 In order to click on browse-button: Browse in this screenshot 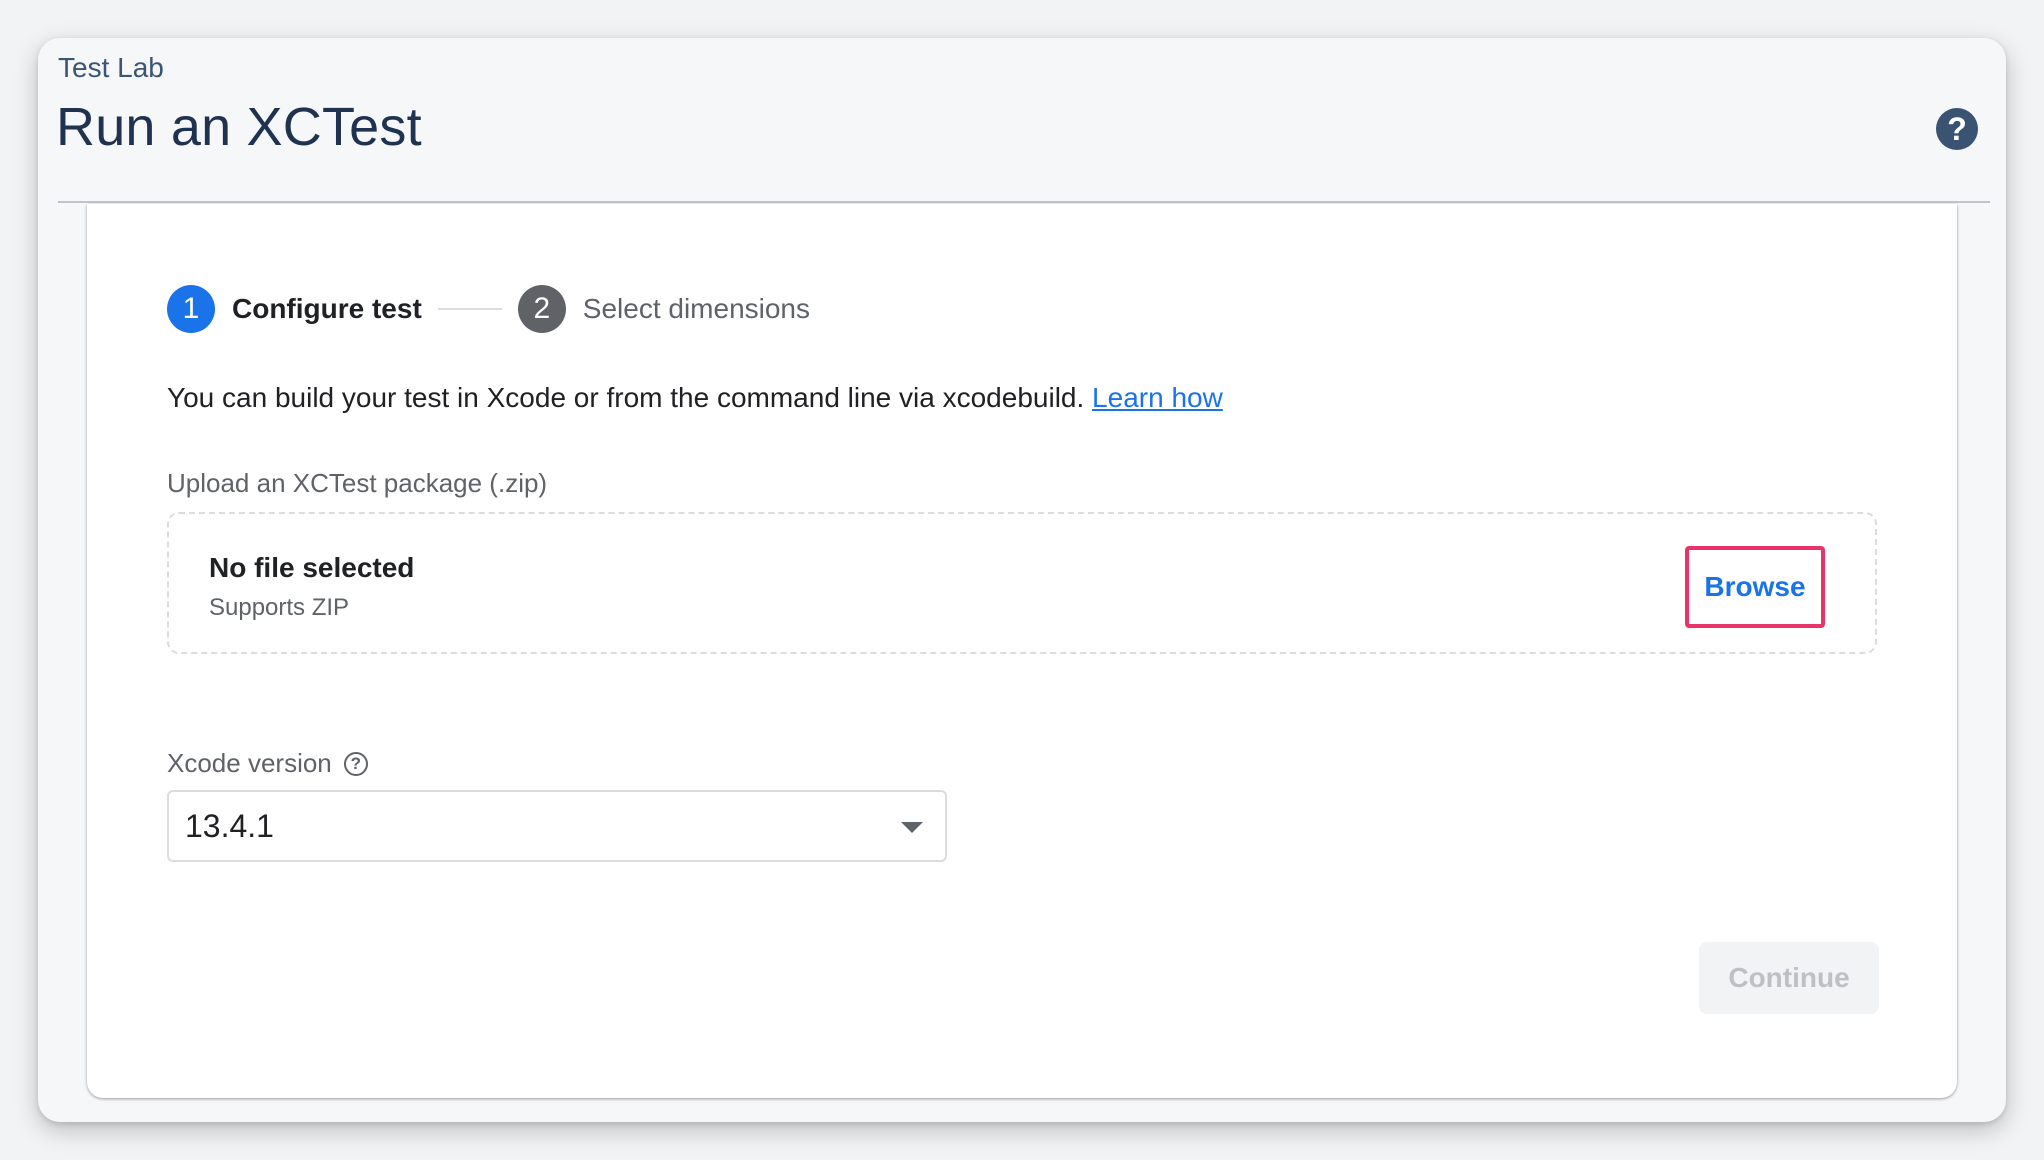, I will do `click(1755, 587)`.